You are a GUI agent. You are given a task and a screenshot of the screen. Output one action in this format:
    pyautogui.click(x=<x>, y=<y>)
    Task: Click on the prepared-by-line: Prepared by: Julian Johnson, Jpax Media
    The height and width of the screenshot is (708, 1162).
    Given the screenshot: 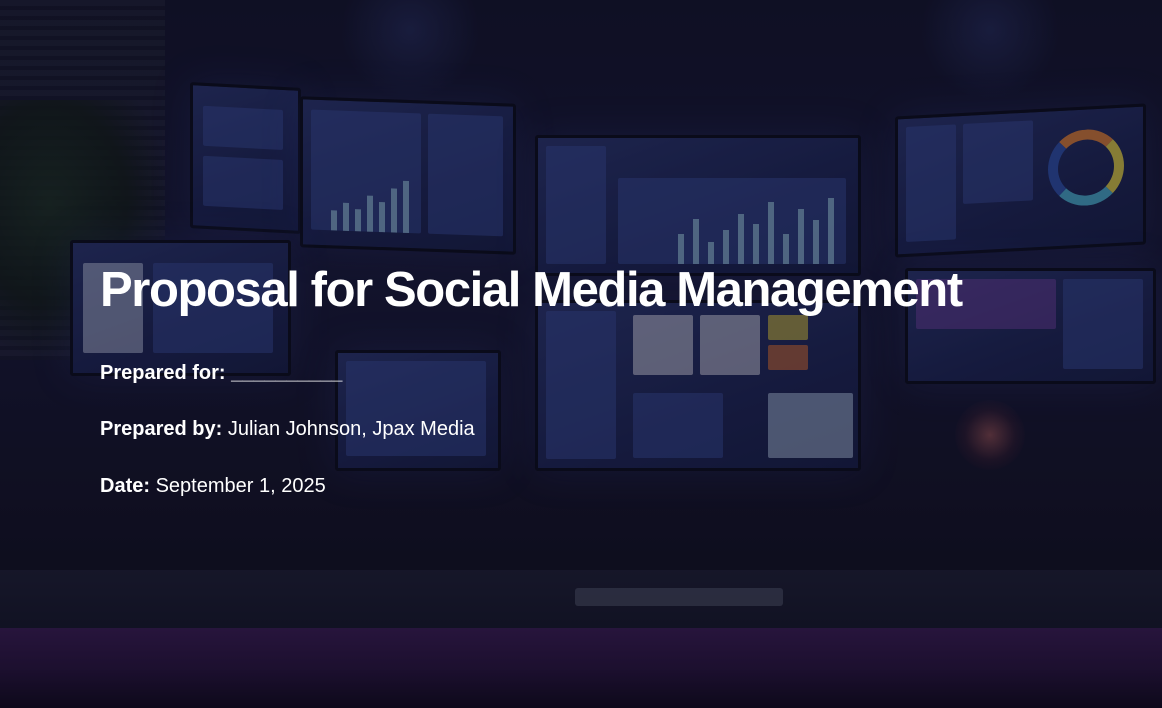 What is the action you would take?
    pyautogui.click(x=287, y=429)
    